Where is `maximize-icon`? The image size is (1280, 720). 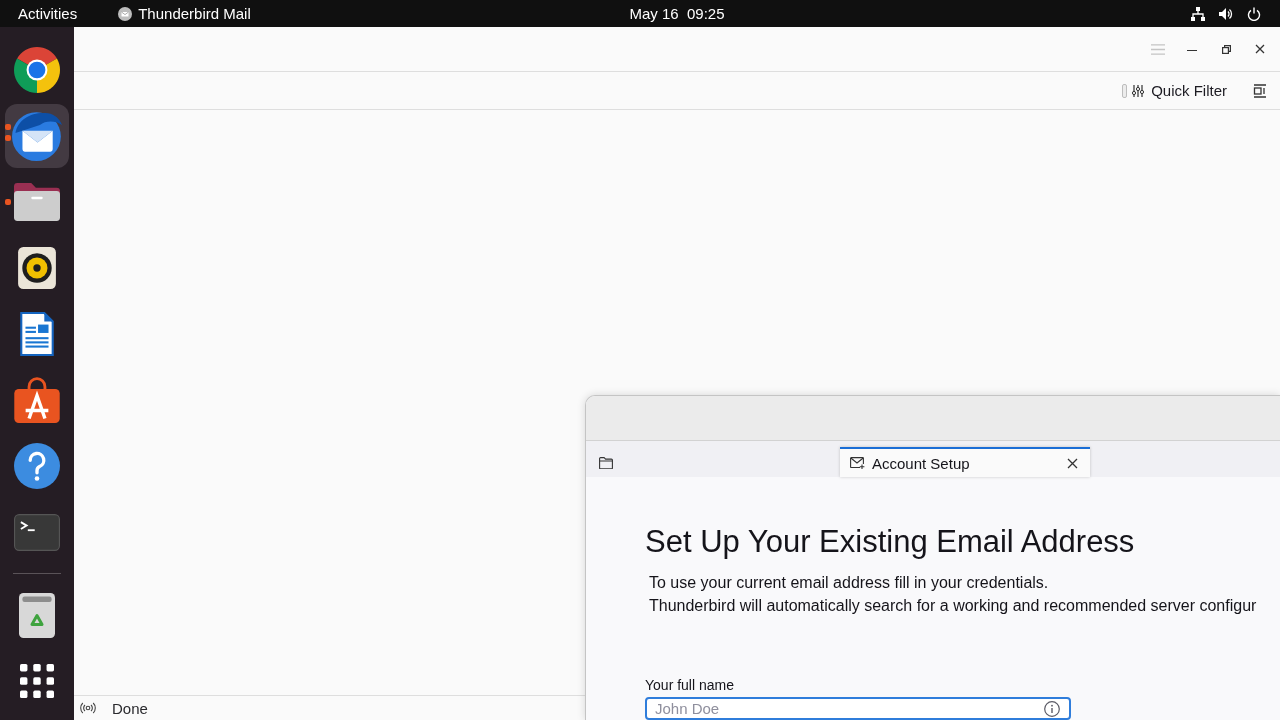 maximize-icon is located at coordinates (1226, 49).